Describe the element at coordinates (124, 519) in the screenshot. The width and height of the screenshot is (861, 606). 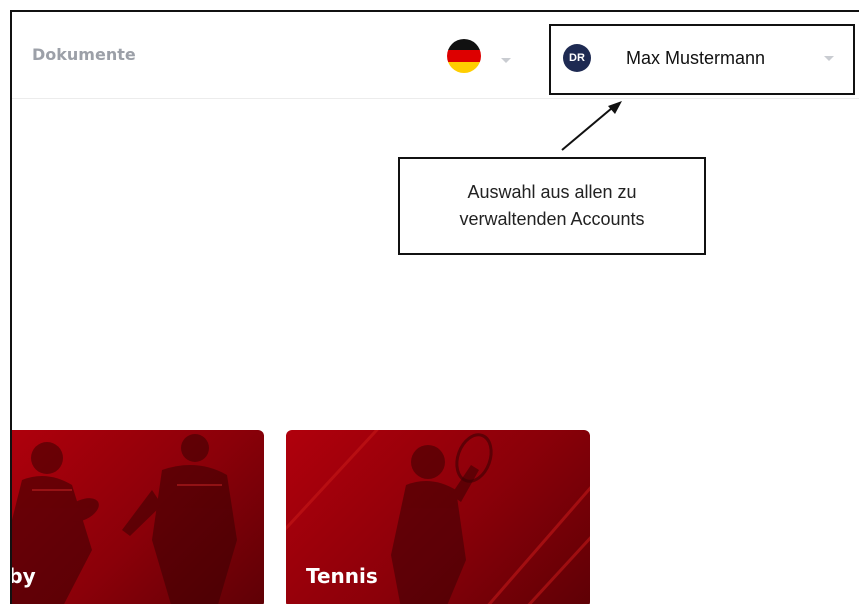
I see `rugby-players-image` at that location.